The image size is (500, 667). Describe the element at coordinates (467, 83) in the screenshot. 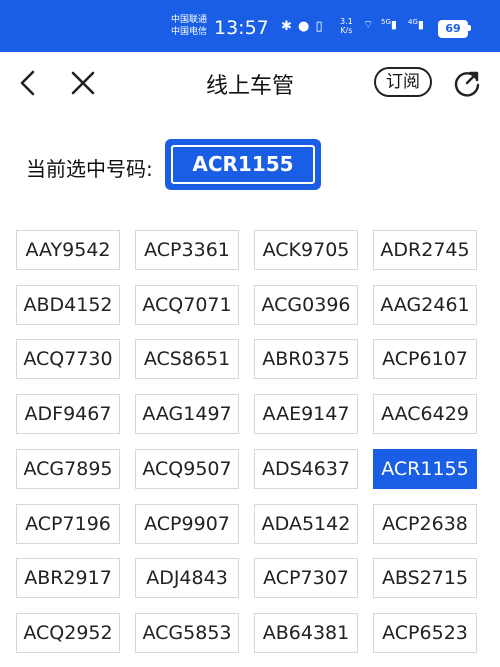

I see `refresh-icon` at that location.